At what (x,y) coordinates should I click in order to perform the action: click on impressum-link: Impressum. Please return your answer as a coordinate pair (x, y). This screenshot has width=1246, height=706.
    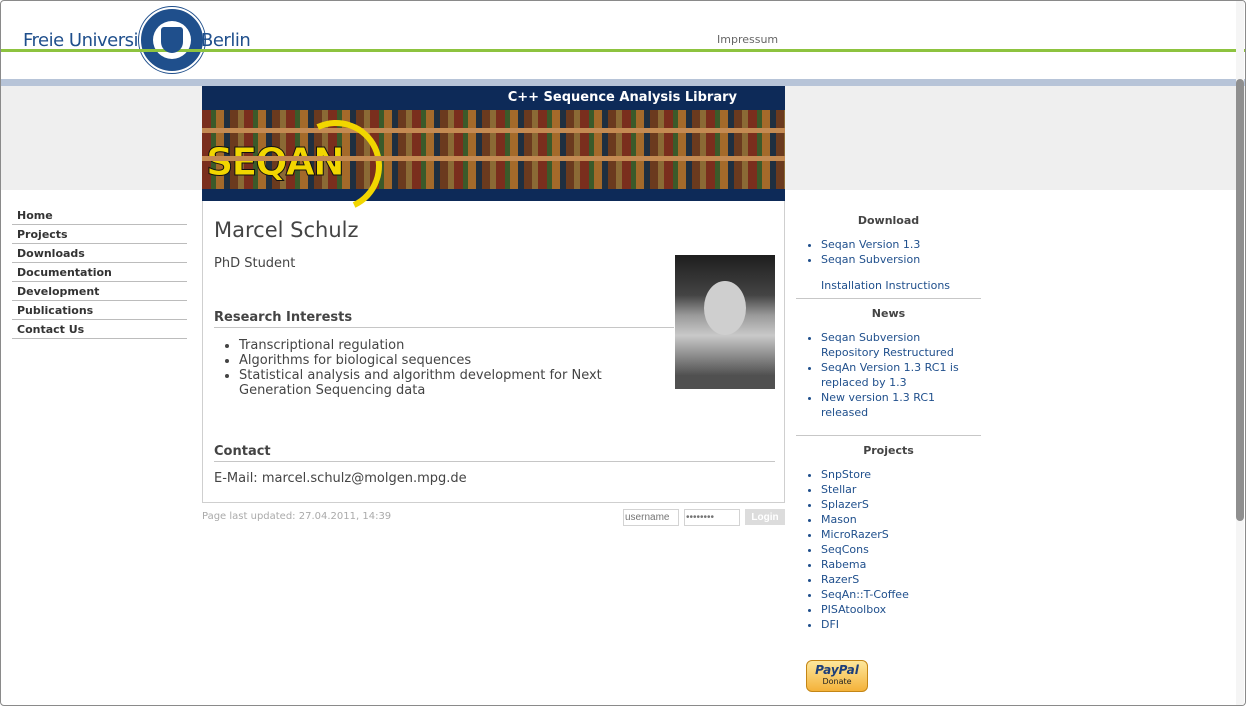
    Looking at the image, I should click on (747, 39).